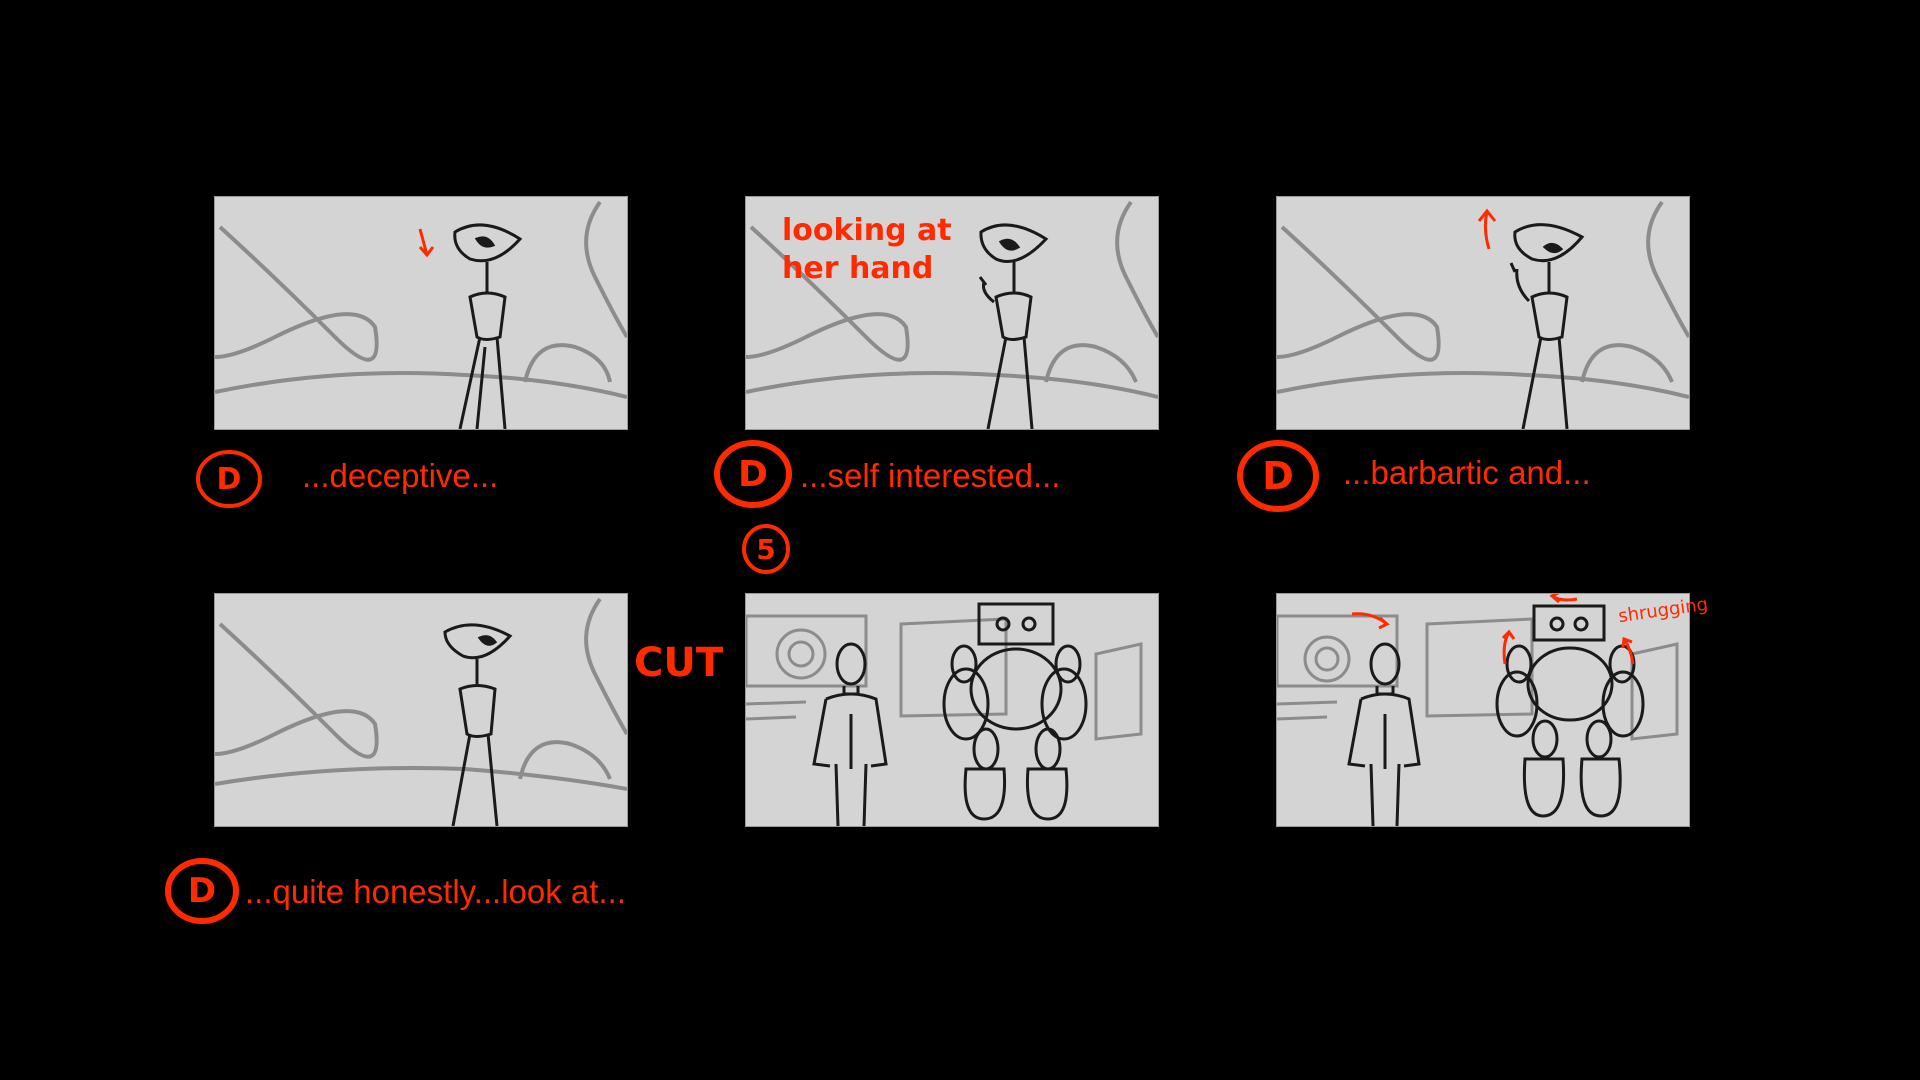 The height and width of the screenshot is (1080, 1920). I want to click on man-and-robot-drawing, so click(944, 714).